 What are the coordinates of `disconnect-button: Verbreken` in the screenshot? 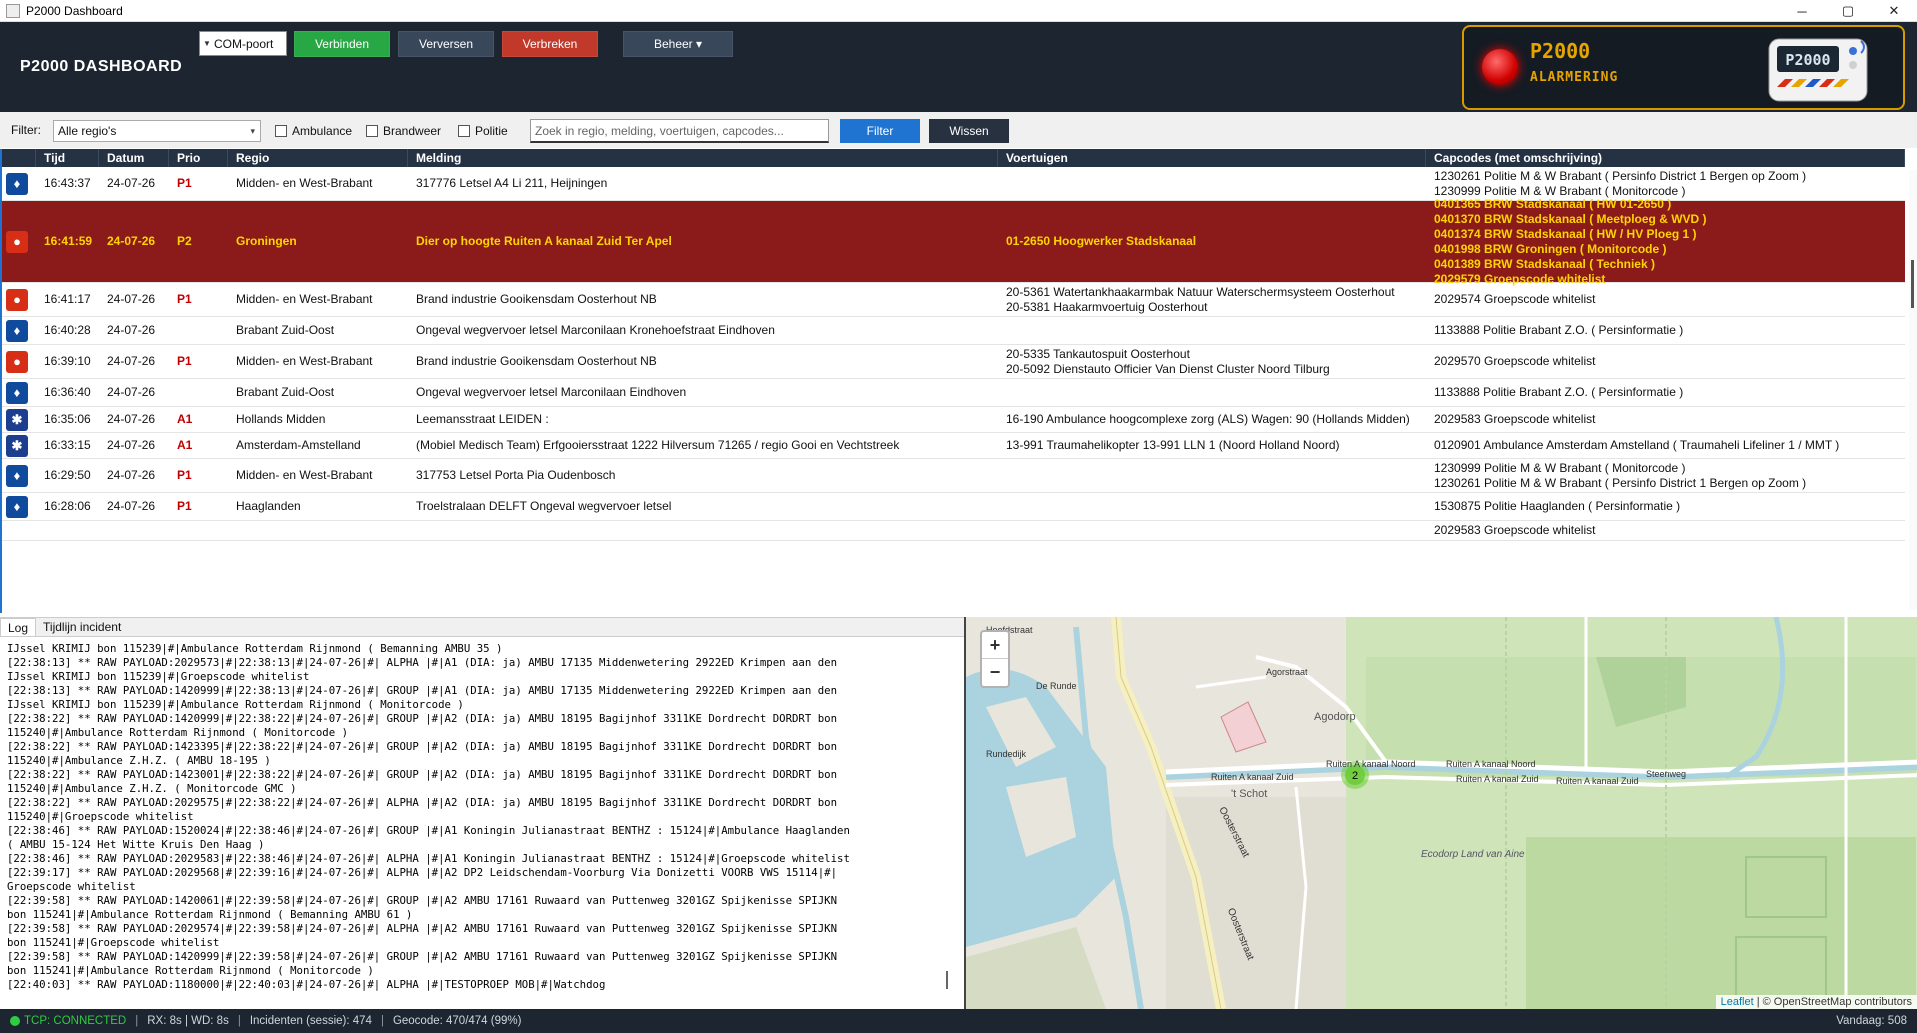 It's located at (550, 44).